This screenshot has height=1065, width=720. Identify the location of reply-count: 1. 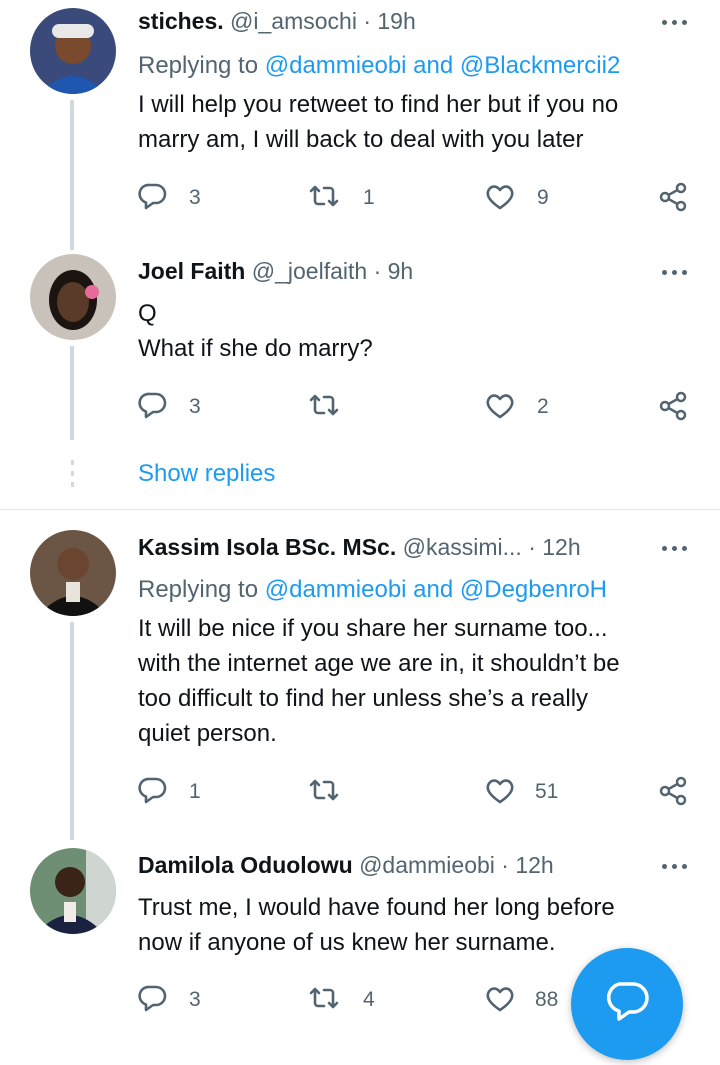
(195, 791).